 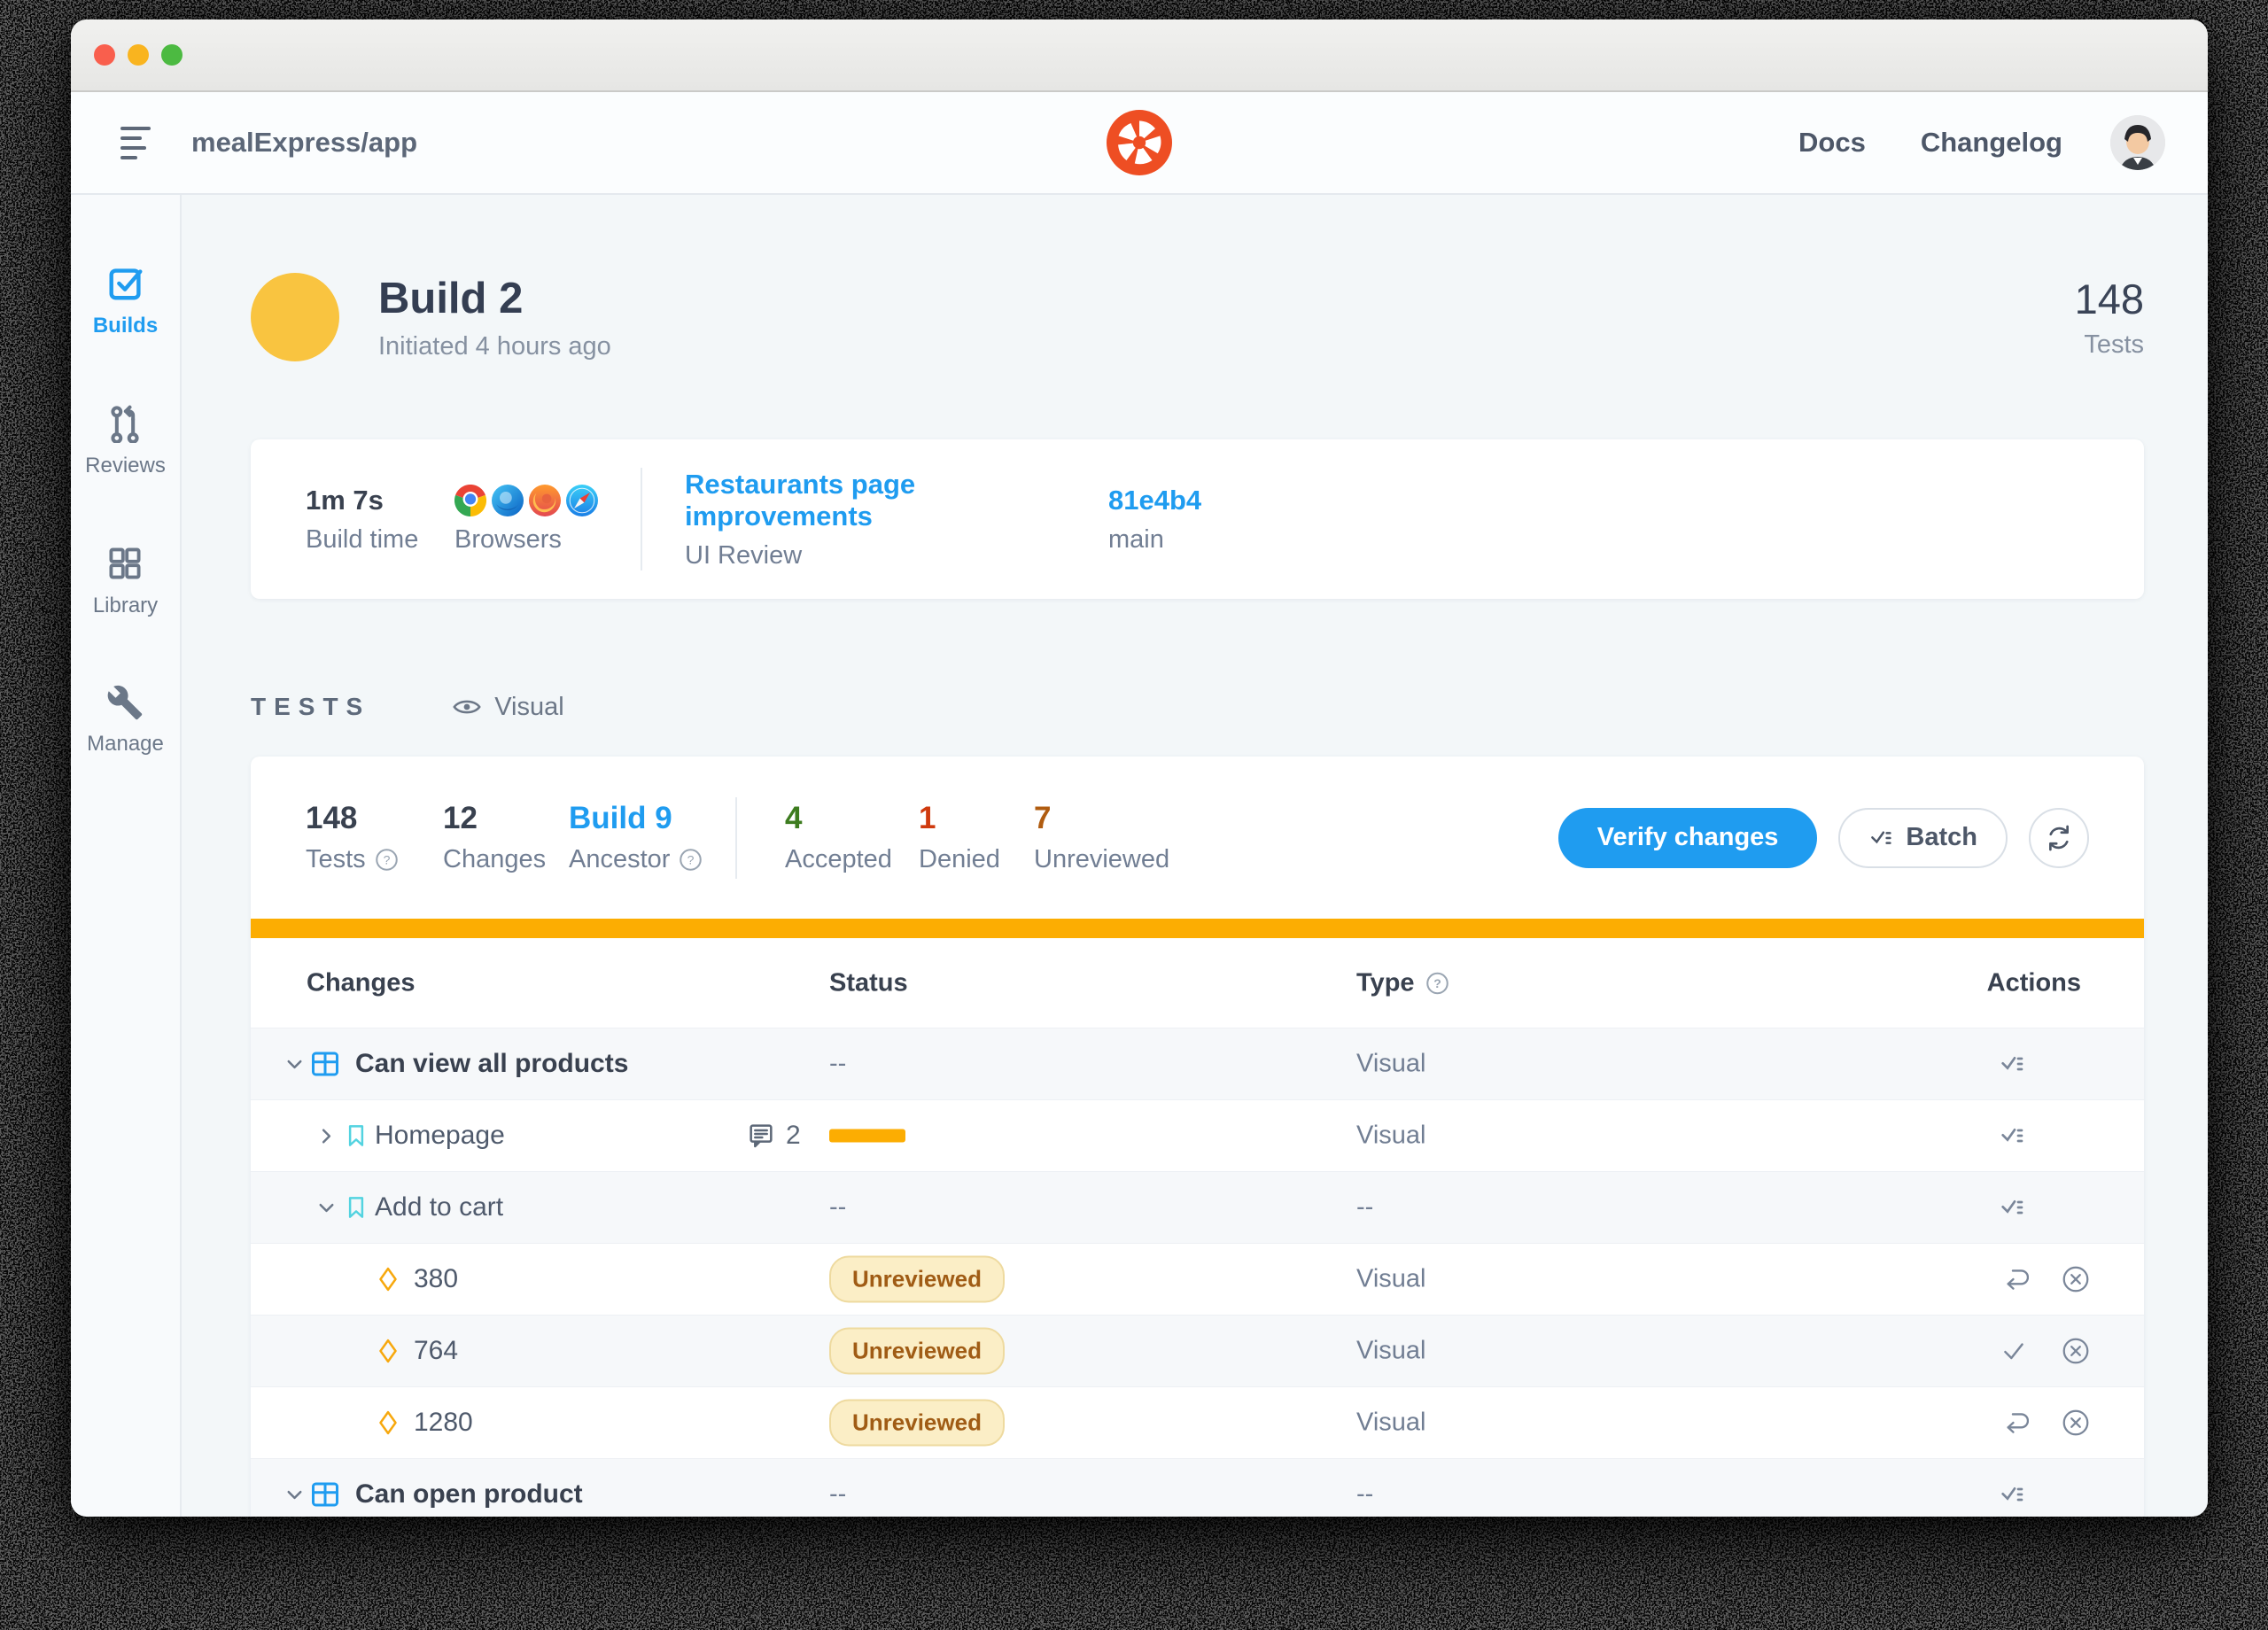 I want to click on edge-icon, so click(x=508, y=500).